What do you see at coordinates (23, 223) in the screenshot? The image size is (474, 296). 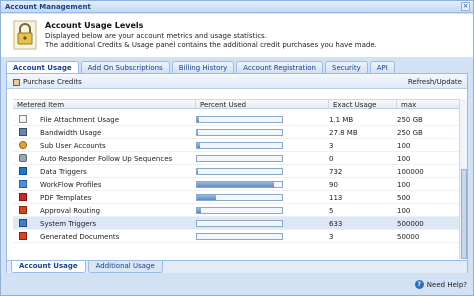 I see `system-trigger-icon` at bounding box center [23, 223].